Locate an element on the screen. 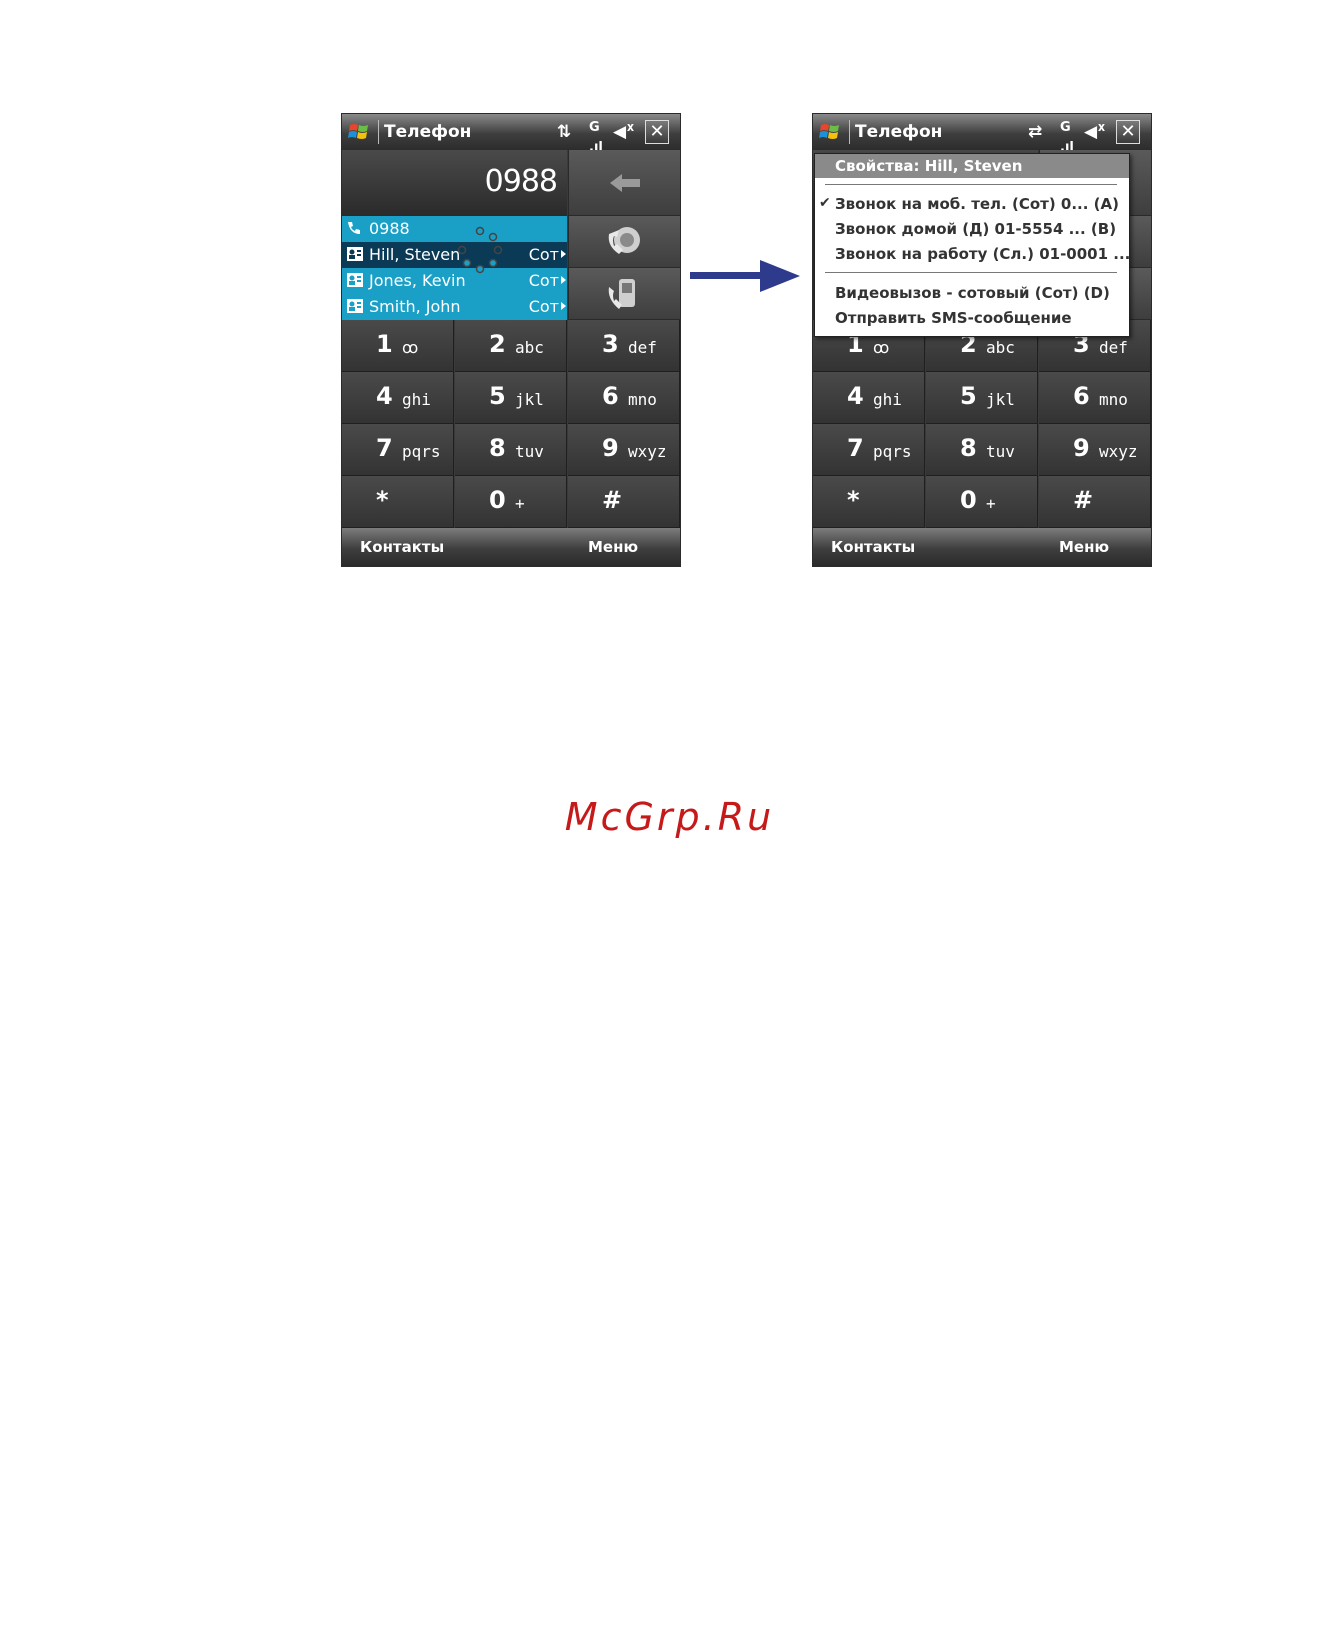  list-item: Smith, John Сот is located at coordinates (454, 307).